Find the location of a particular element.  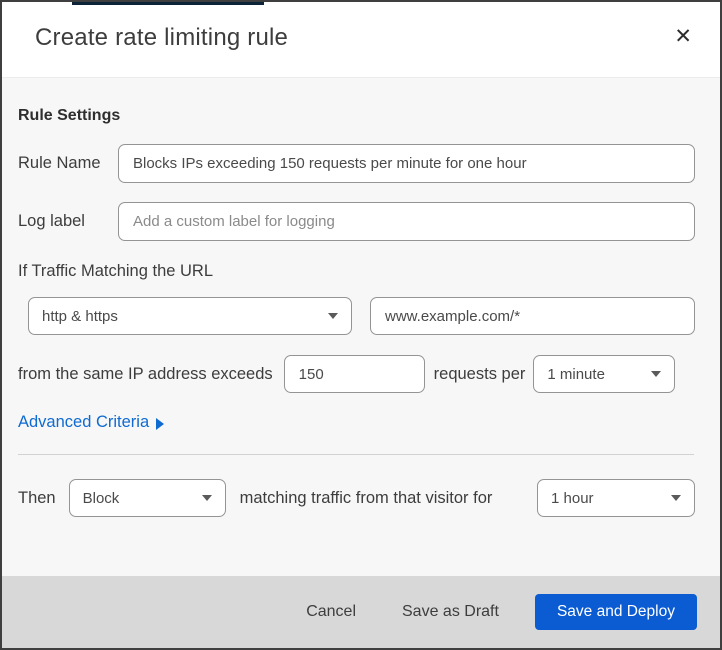

section-divider is located at coordinates (356, 454).